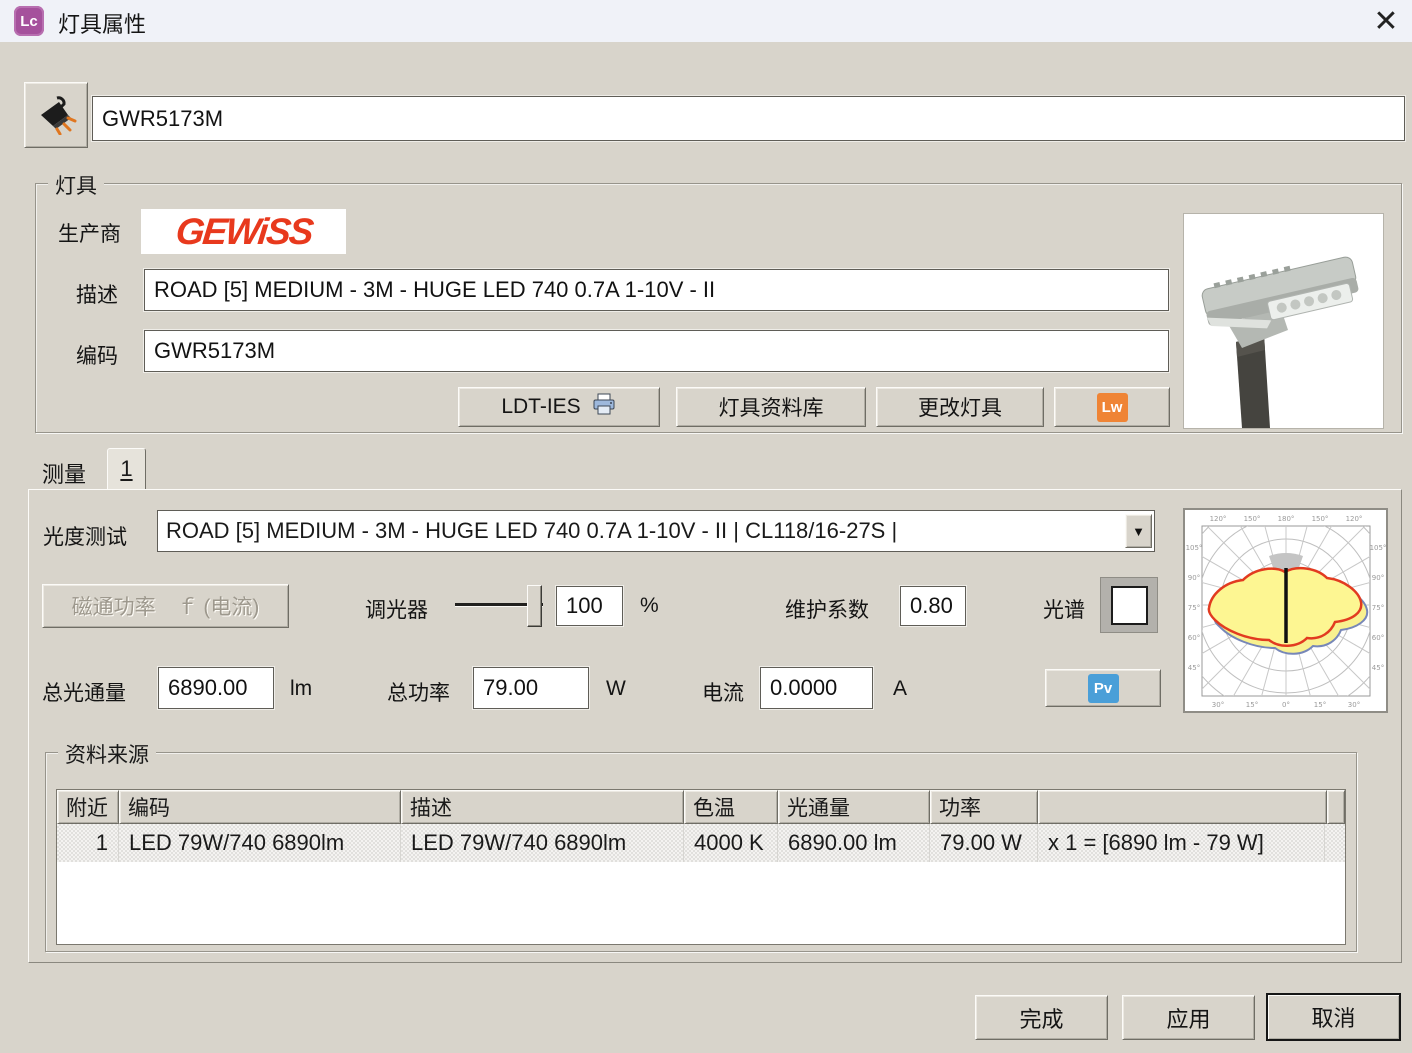 This screenshot has width=1412, height=1053. I want to click on source-table-header: 附近 编码 描述 色温 光通量 功率, so click(701, 807).